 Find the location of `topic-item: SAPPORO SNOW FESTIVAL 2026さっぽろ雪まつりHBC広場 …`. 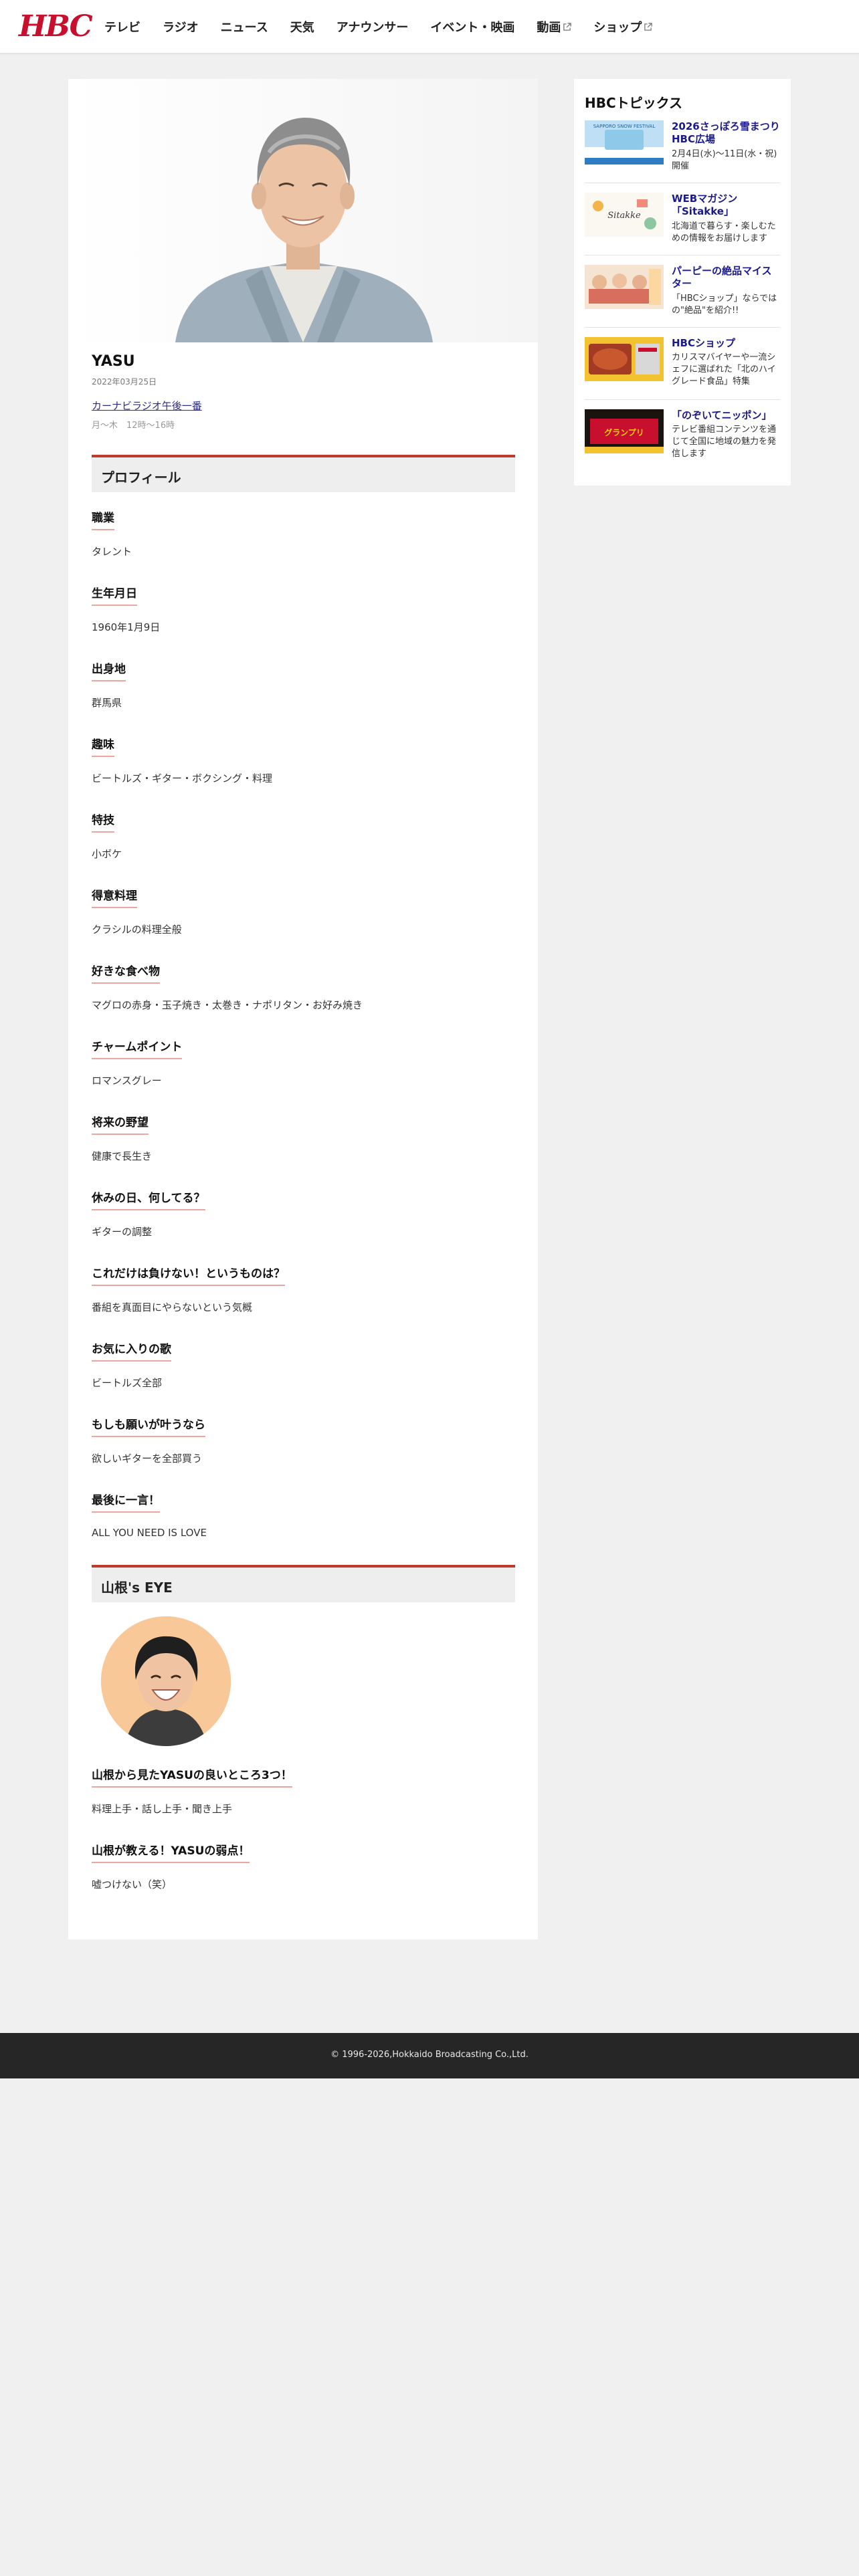

topic-item: SAPPORO SNOW FESTIVAL 2026さっぽろ雪まつりHBC広場 … is located at coordinates (682, 151).